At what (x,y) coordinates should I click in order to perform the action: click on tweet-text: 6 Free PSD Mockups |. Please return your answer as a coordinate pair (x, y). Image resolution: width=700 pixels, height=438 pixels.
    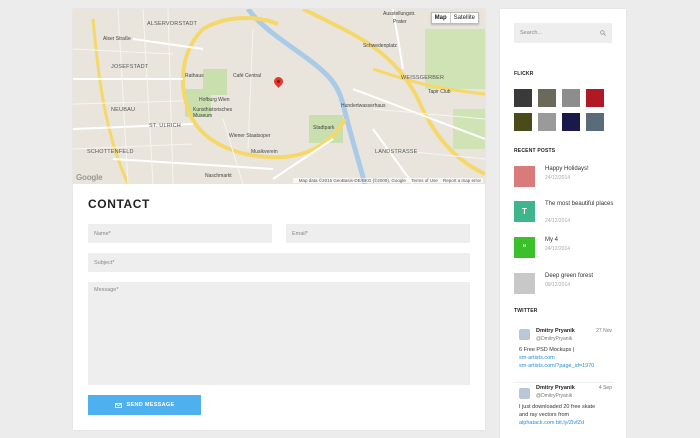
    Looking at the image, I should click on (547, 350).